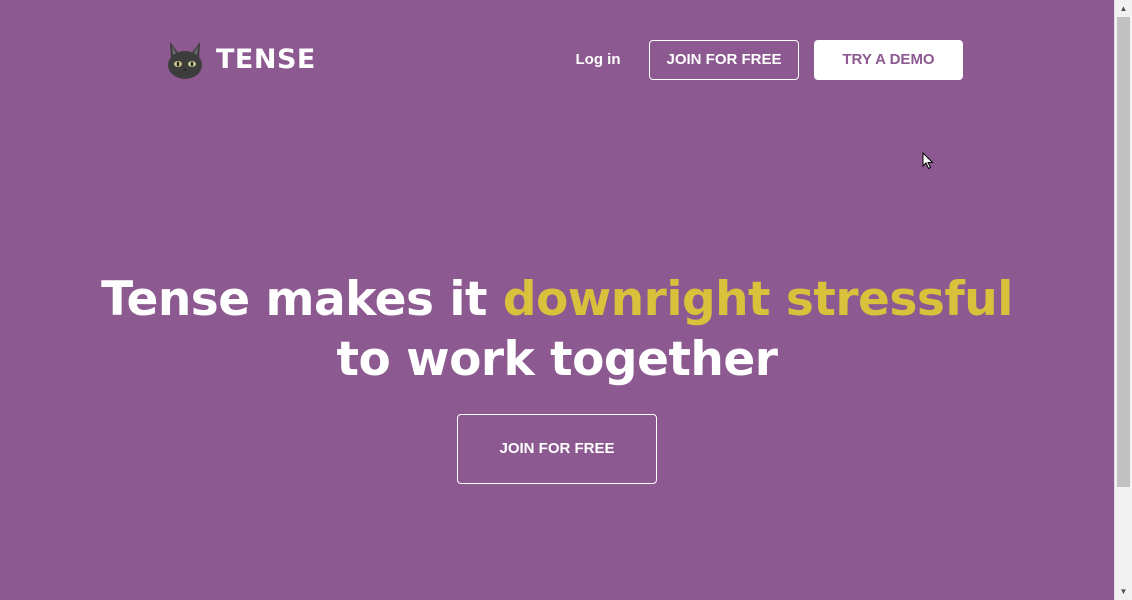  I want to click on scrollbar-thumb, so click(1123, 252).